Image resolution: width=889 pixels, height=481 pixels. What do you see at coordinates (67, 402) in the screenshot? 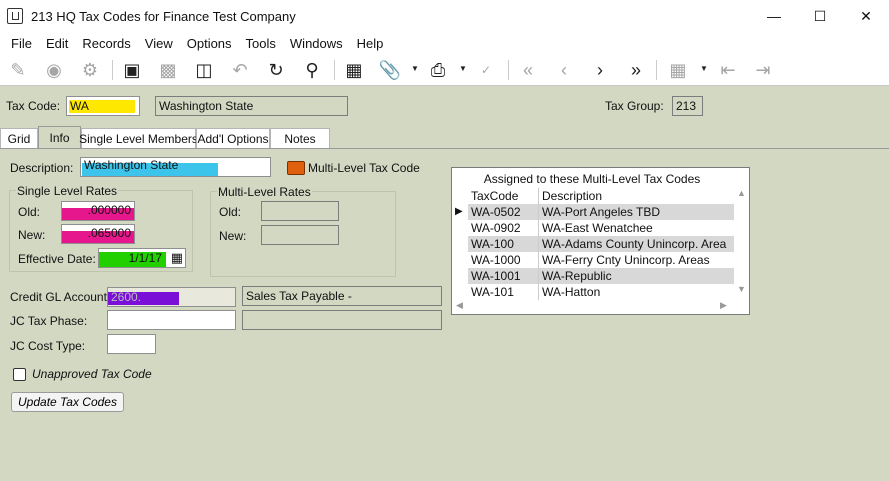
I see `update-tax-codes-button: Update Tax Codes` at bounding box center [67, 402].